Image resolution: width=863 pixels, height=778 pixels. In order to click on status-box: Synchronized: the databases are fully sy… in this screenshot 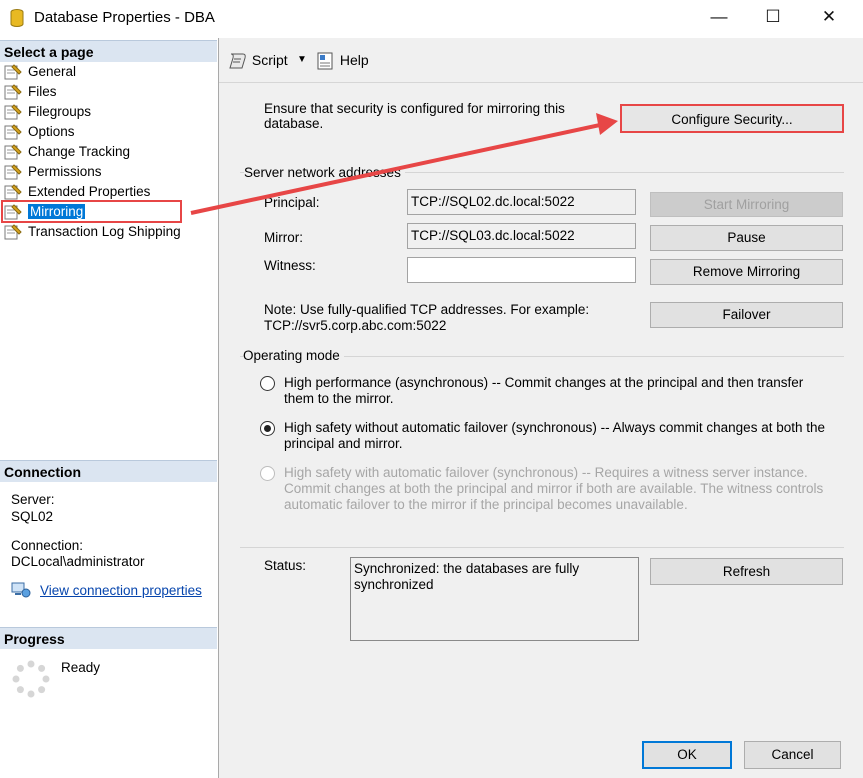, I will do `click(494, 599)`.